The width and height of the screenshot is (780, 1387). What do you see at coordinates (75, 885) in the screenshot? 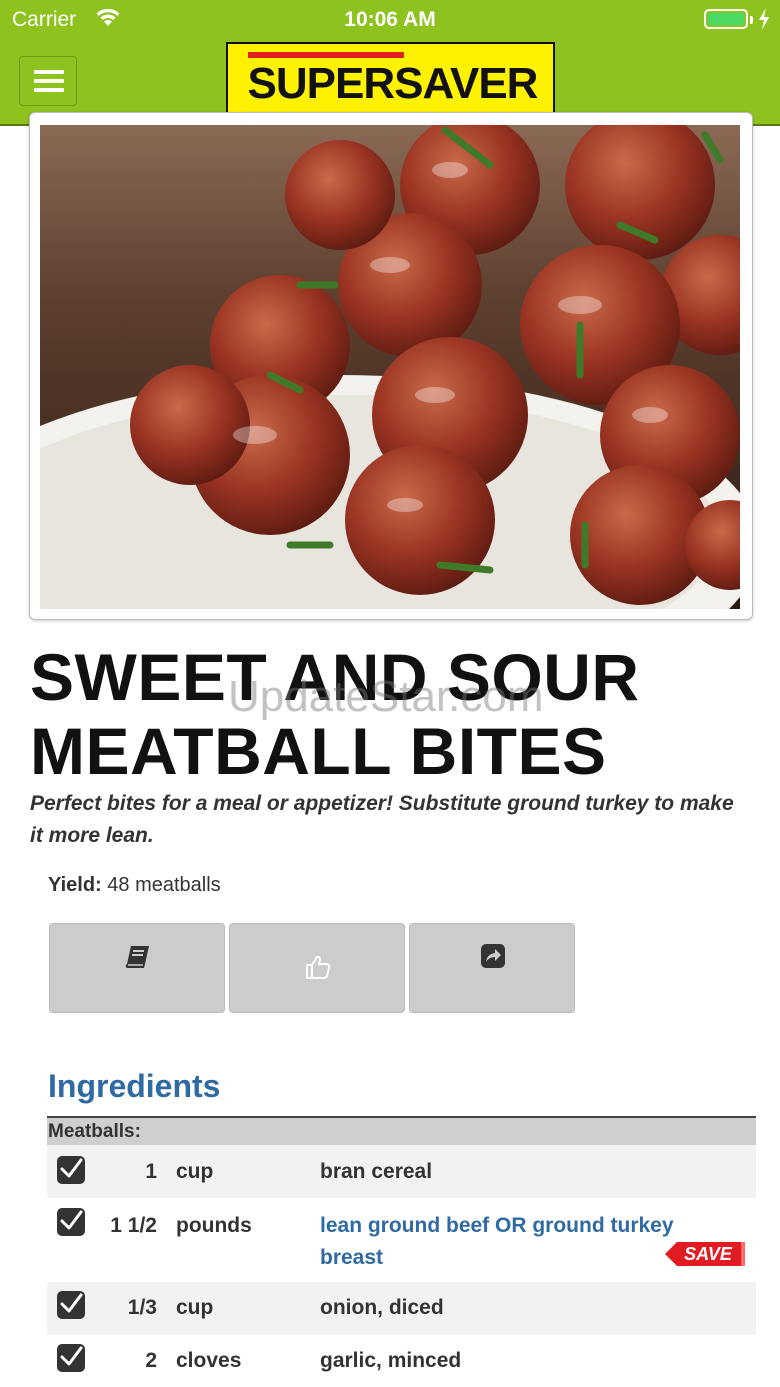
I see `yield-label: Yield:` at bounding box center [75, 885].